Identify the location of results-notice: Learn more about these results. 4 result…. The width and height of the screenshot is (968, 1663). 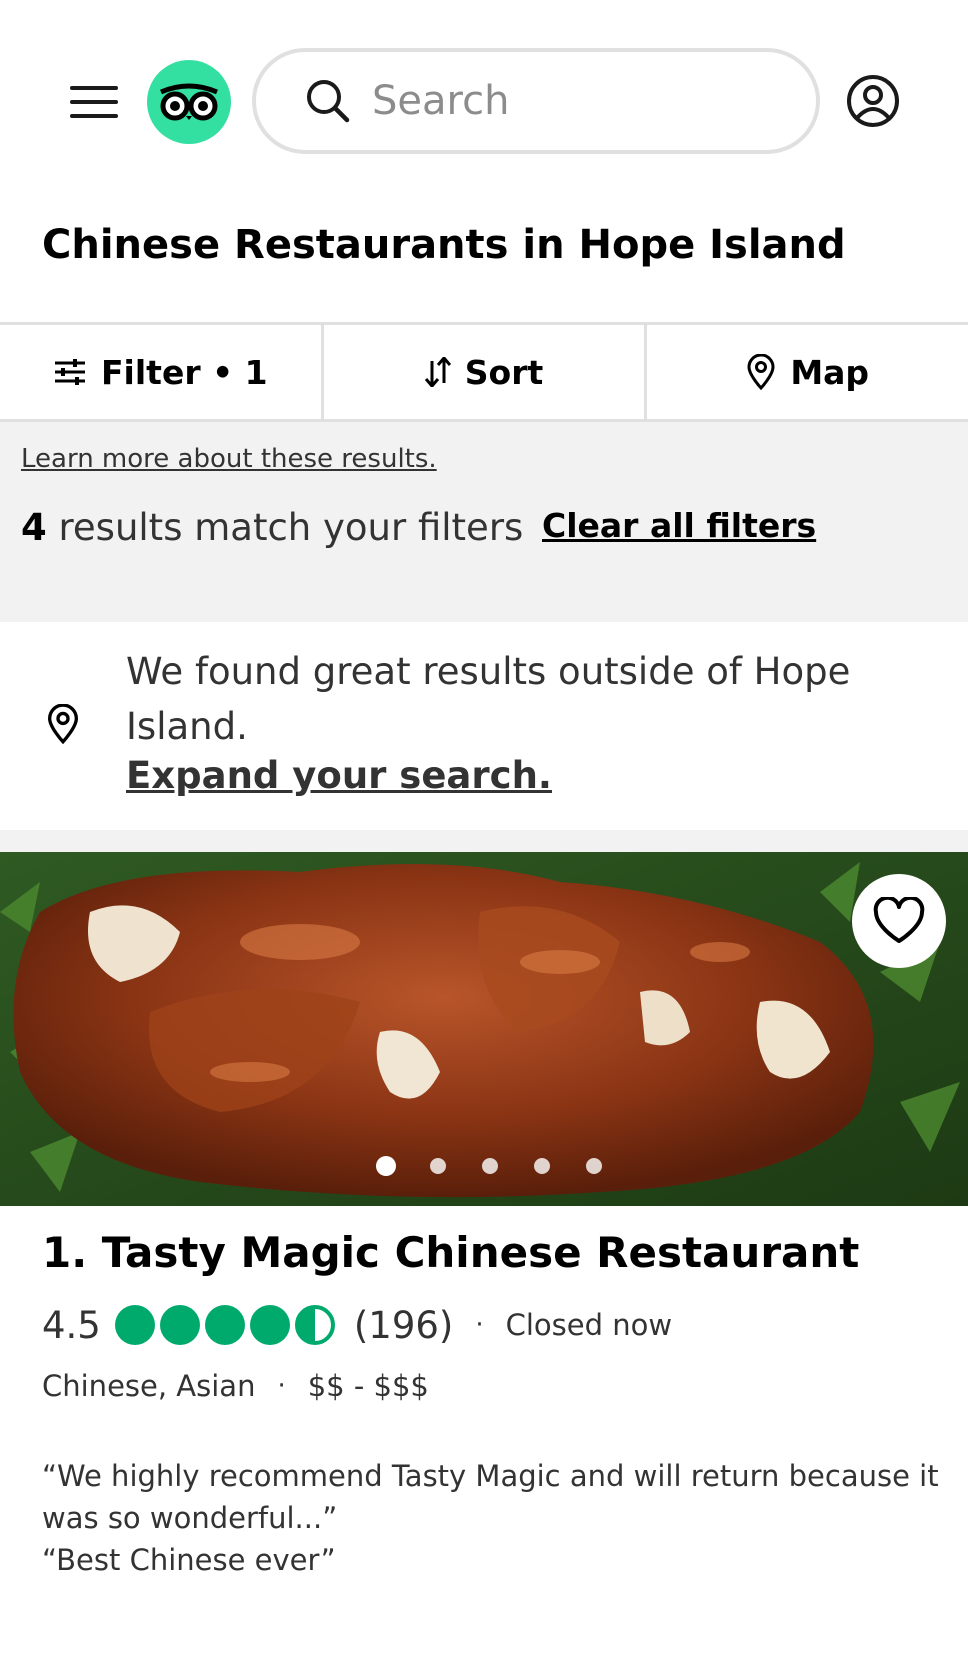
(484, 522).